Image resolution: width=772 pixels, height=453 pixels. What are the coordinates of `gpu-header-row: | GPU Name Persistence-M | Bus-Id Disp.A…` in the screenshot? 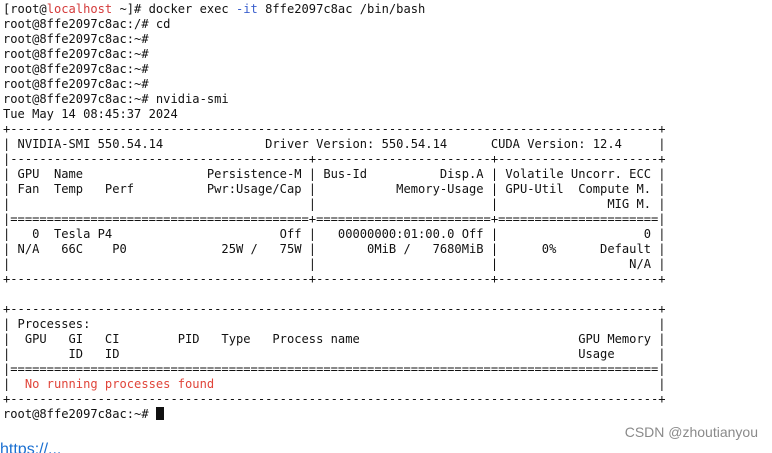 It's located at (334, 174).